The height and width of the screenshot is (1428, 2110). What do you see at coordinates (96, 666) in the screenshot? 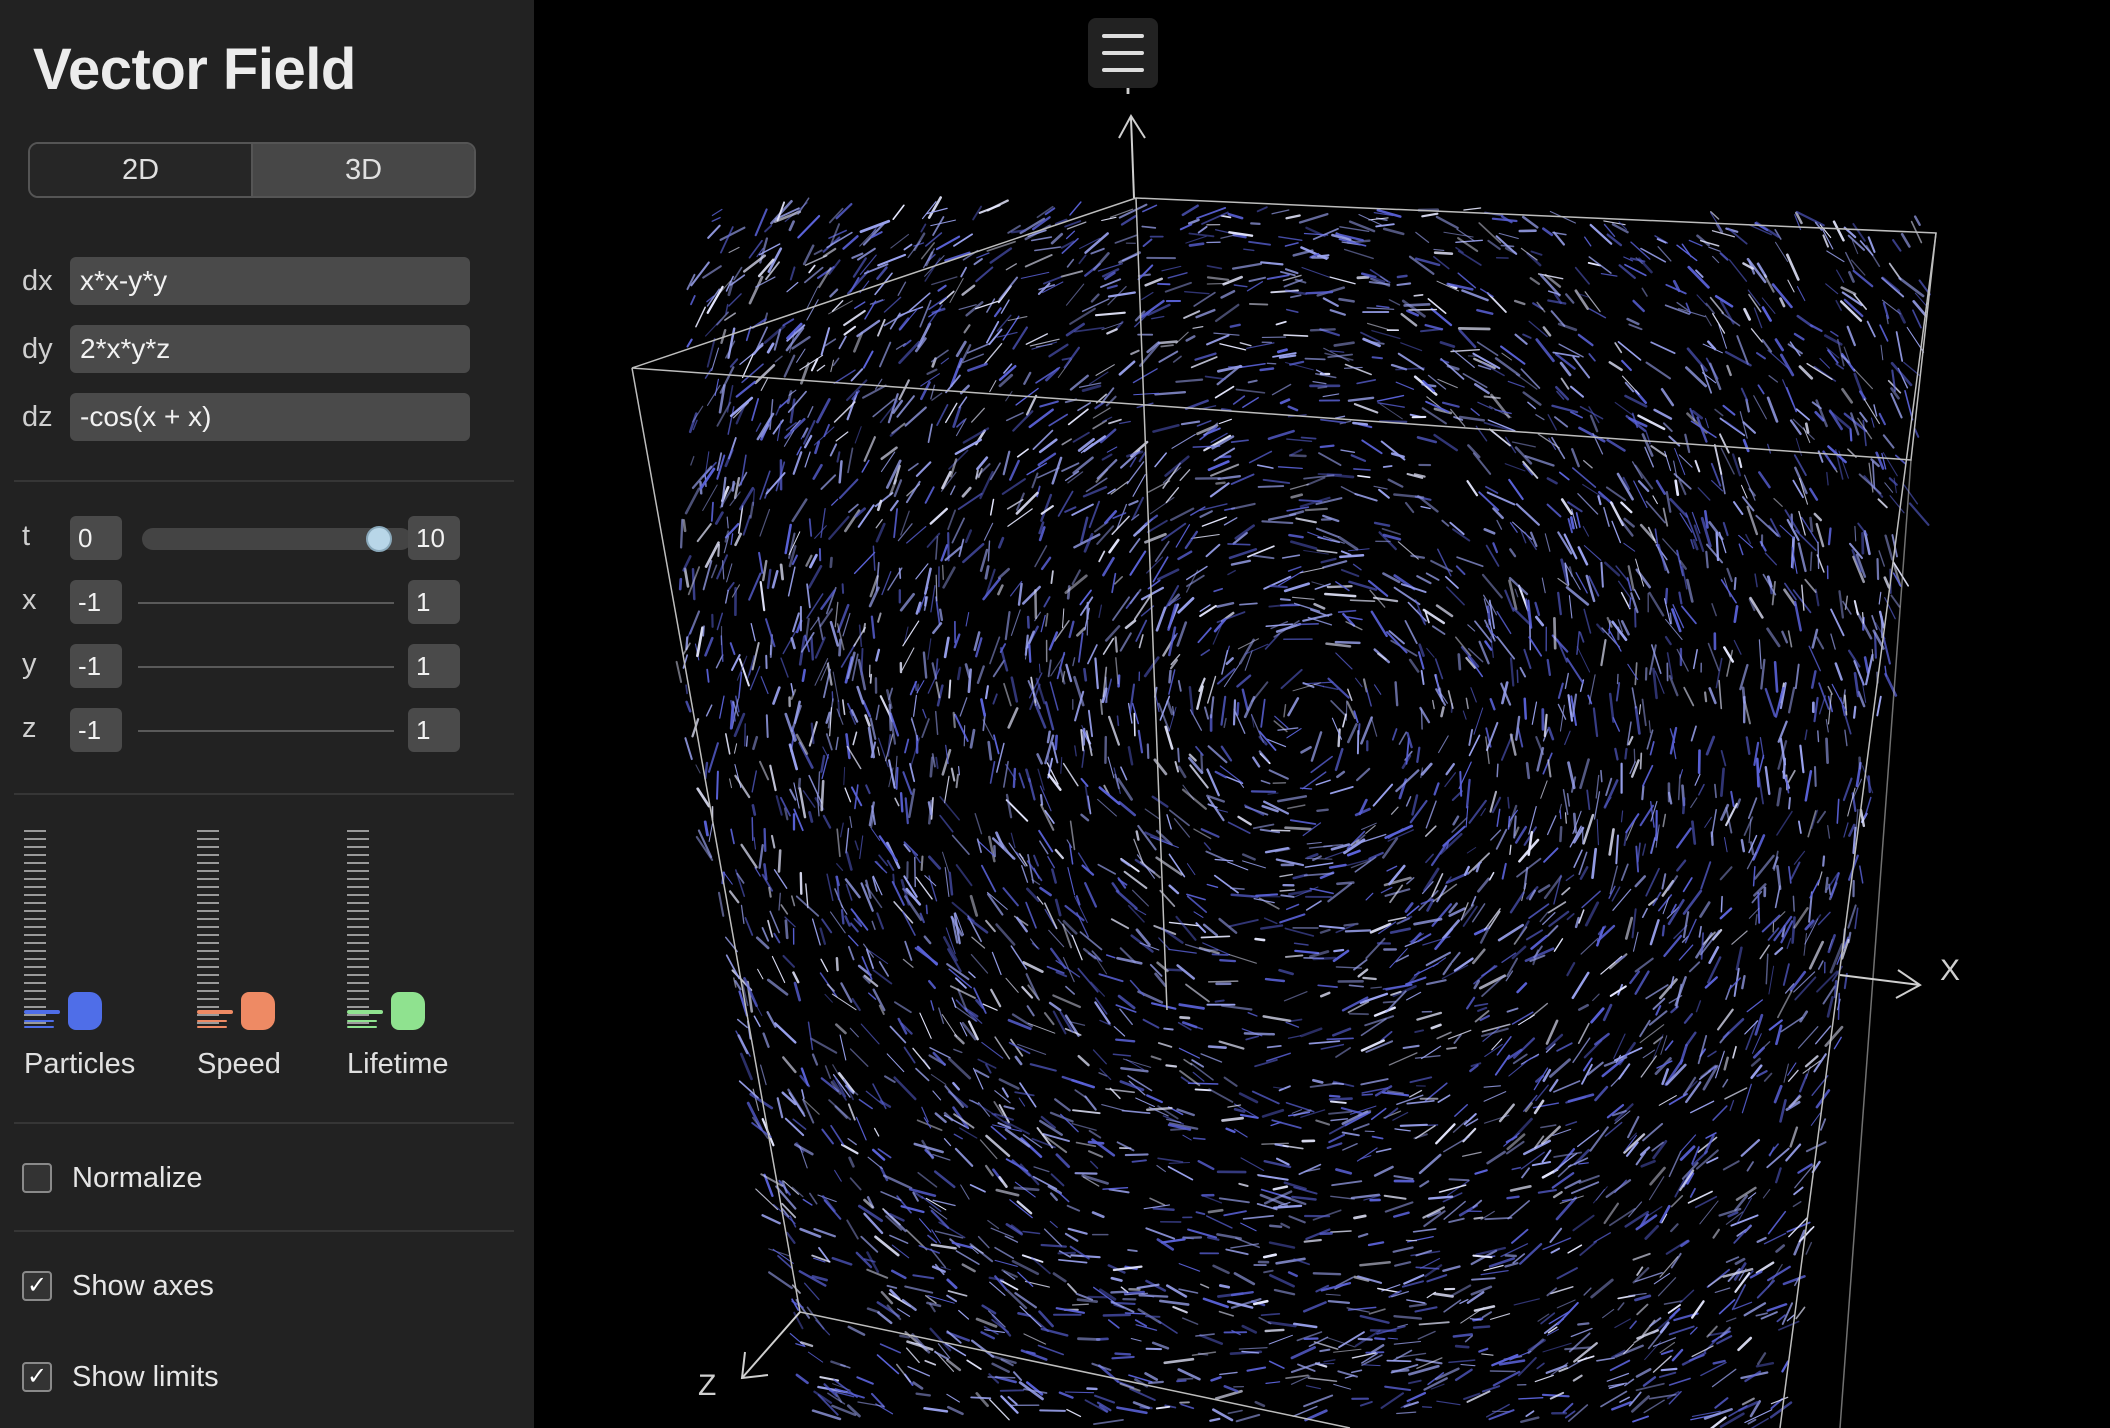
I see `y-min-input: -1` at bounding box center [96, 666].